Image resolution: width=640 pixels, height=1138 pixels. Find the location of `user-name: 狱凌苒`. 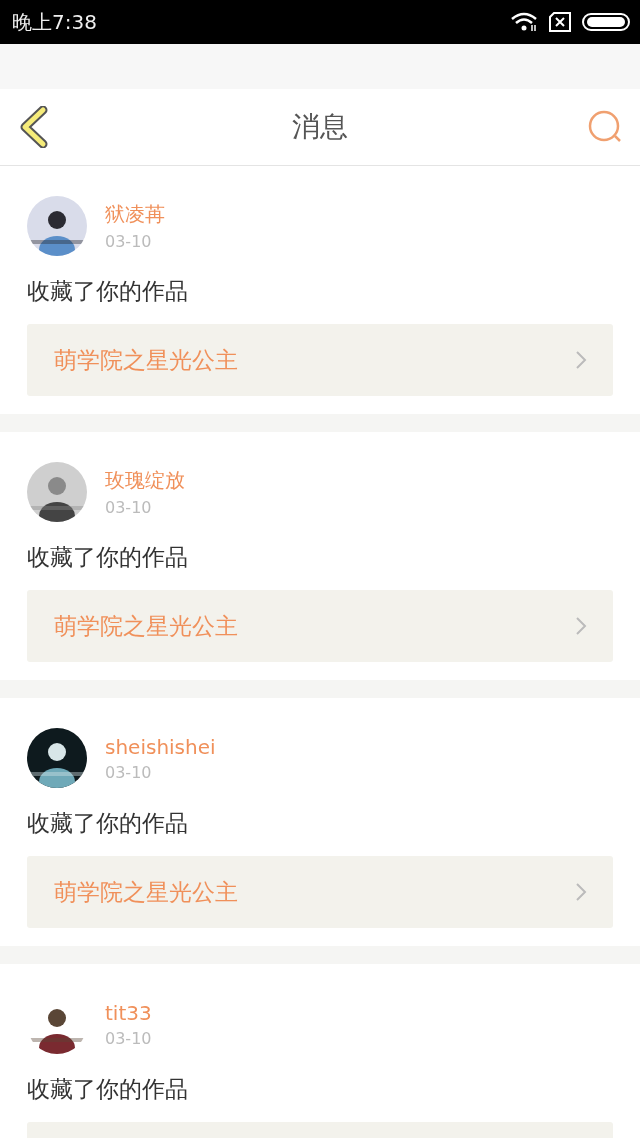

user-name: 狱凌苒 is located at coordinates (135, 214).